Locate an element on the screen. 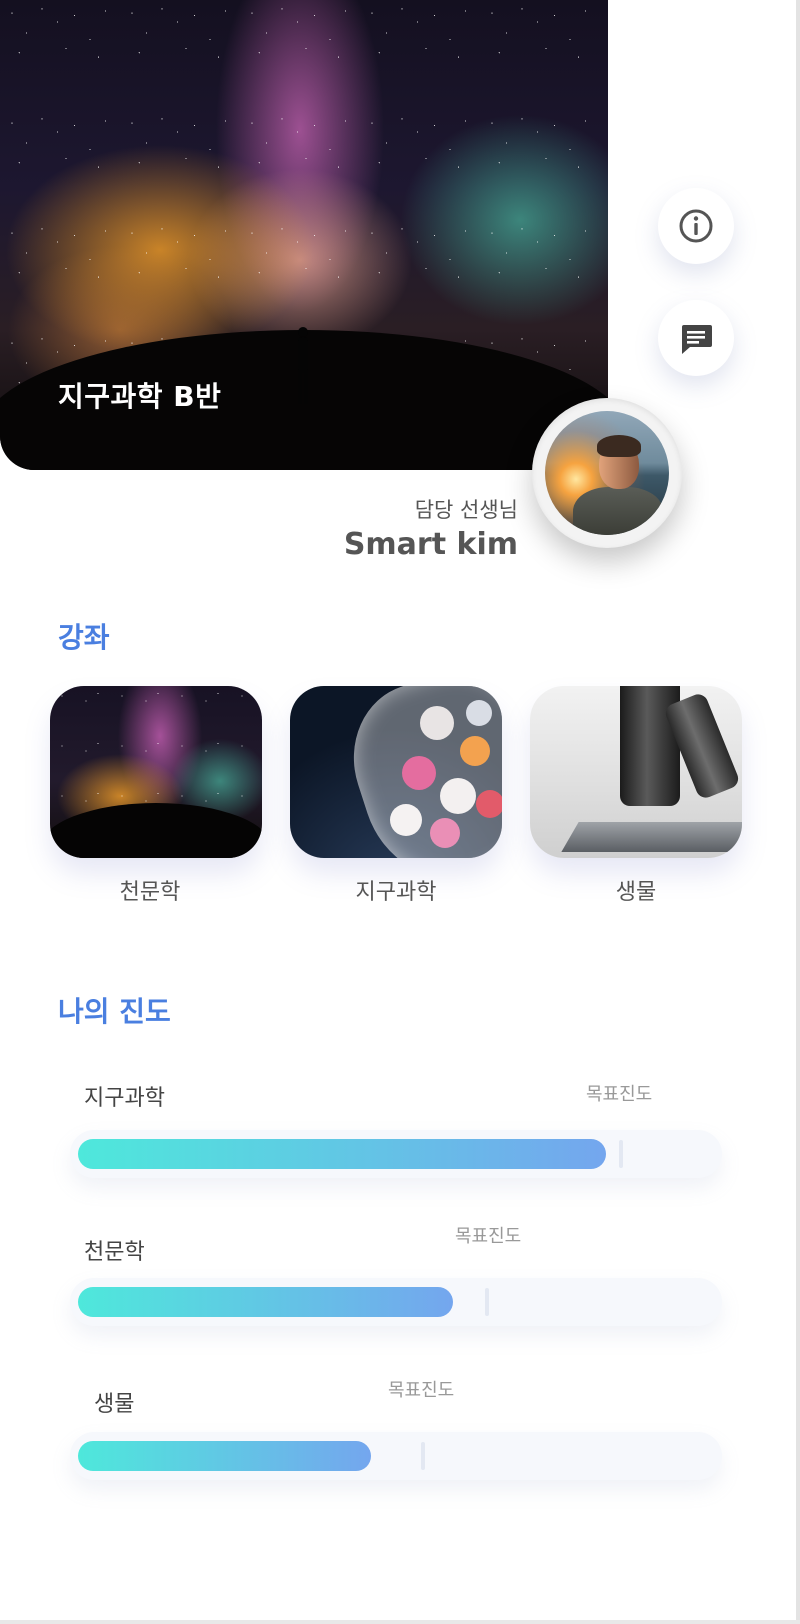 This screenshot has height=1624, width=800. teacher-avatar is located at coordinates (607, 473).